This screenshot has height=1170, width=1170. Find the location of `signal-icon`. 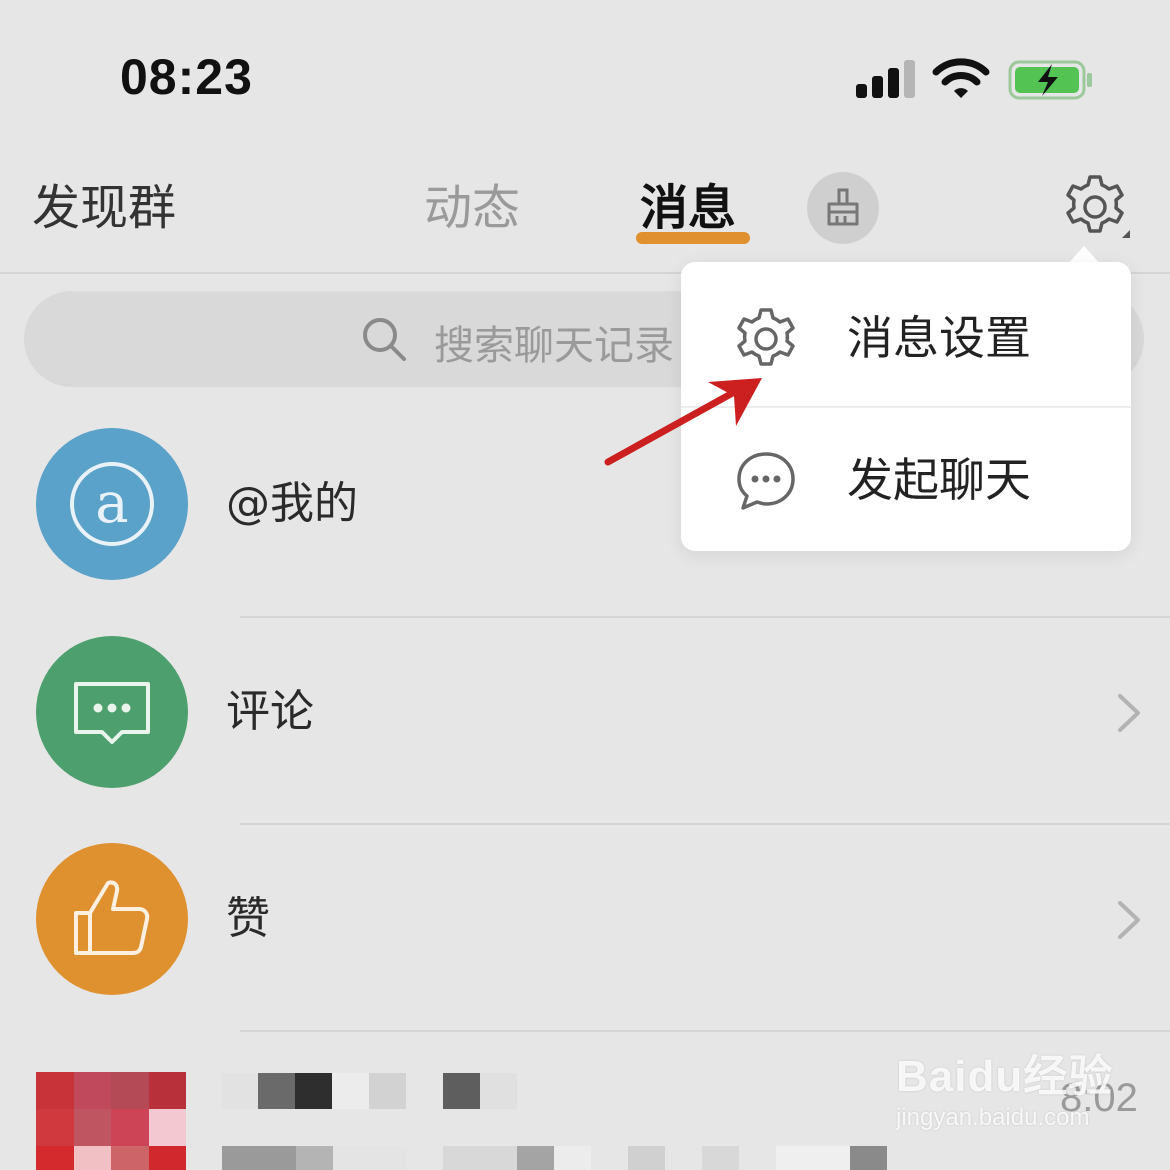

signal-icon is located at coordinates (886, 78).